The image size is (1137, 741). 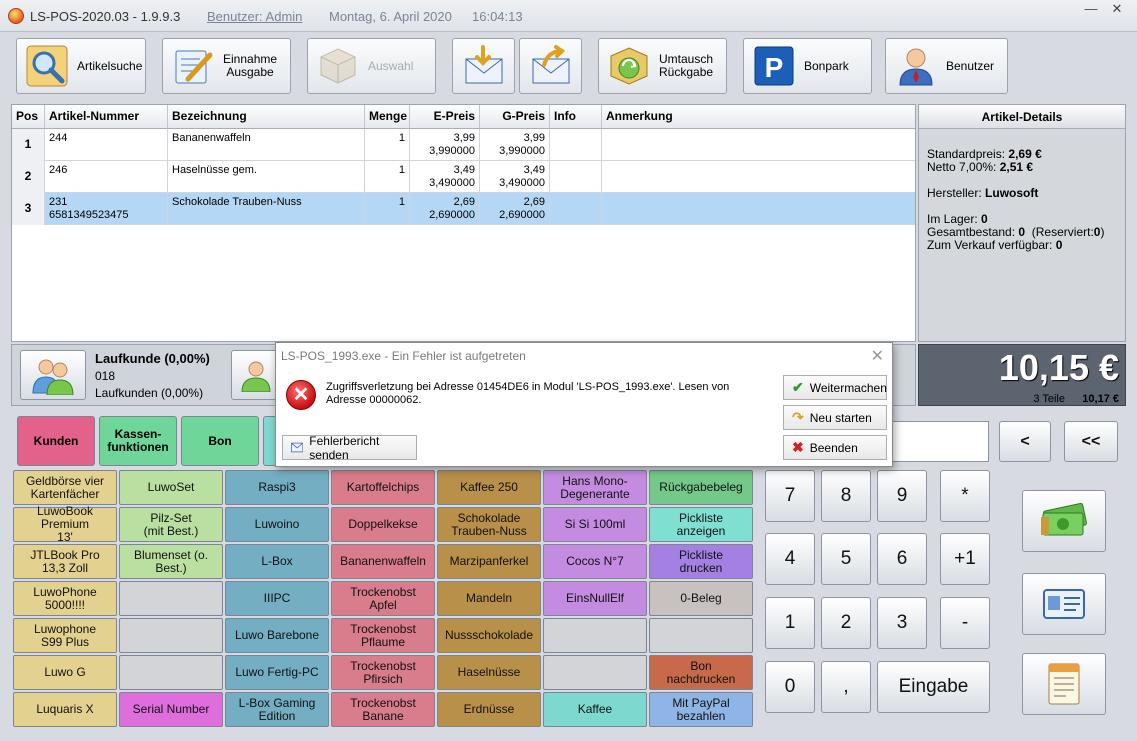 What do you see at coordinates (266, 117) in the screenshot?
I see `col-header-bezeichnung: Bezeichnung` at bounding box center [266, 117].